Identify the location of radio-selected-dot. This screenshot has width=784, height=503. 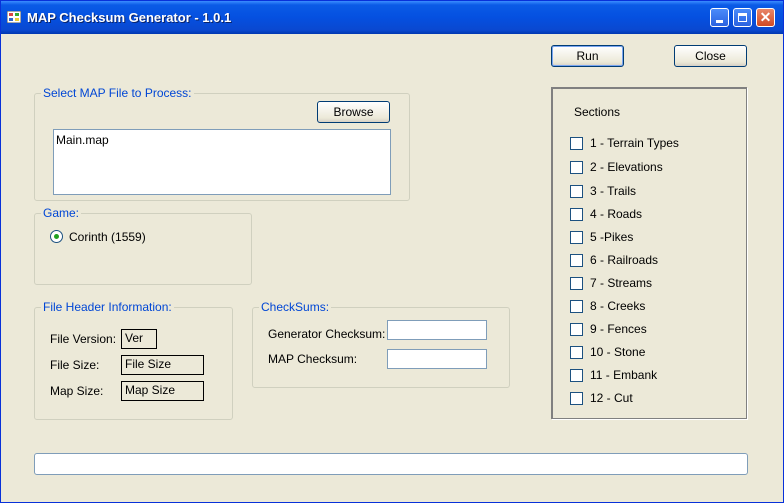
(56, 236).